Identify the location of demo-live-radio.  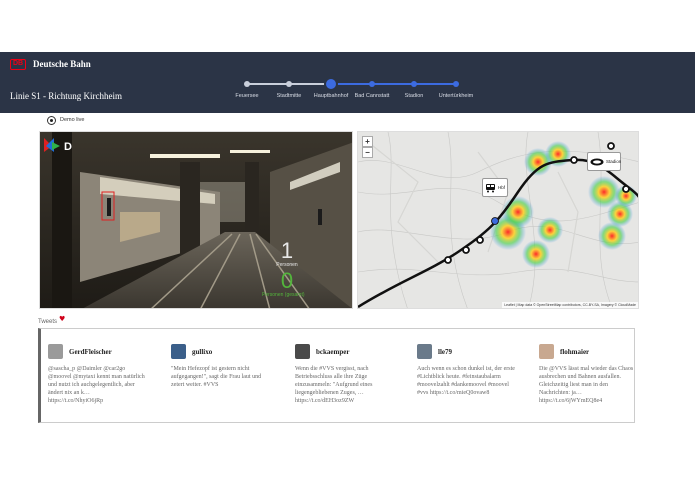
(51, 120).